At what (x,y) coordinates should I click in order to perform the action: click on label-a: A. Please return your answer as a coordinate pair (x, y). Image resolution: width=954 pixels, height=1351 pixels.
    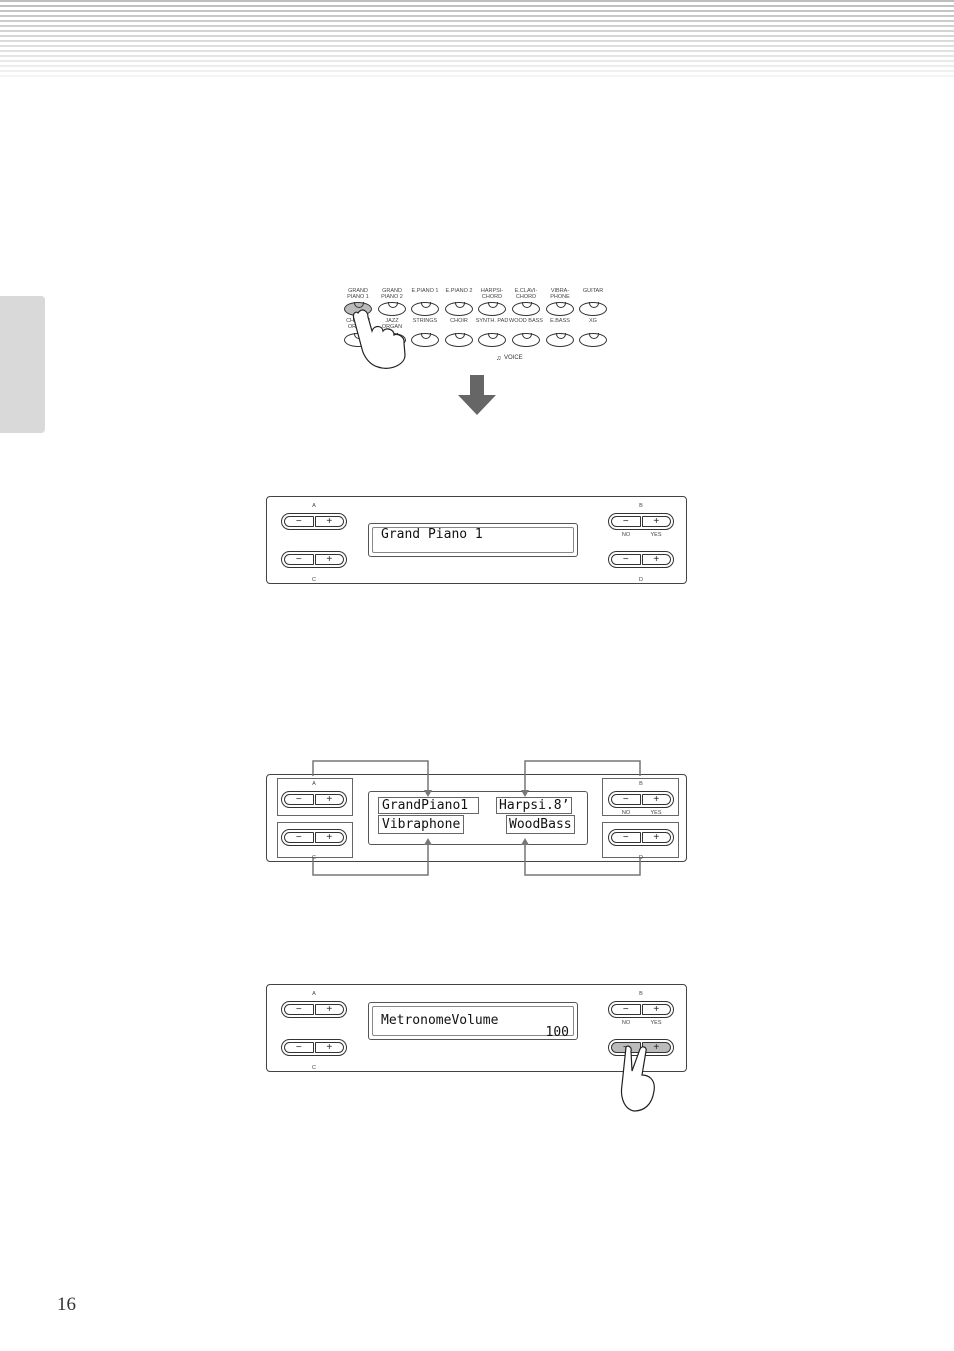
    Looking at the image, I should click on (314, 994).